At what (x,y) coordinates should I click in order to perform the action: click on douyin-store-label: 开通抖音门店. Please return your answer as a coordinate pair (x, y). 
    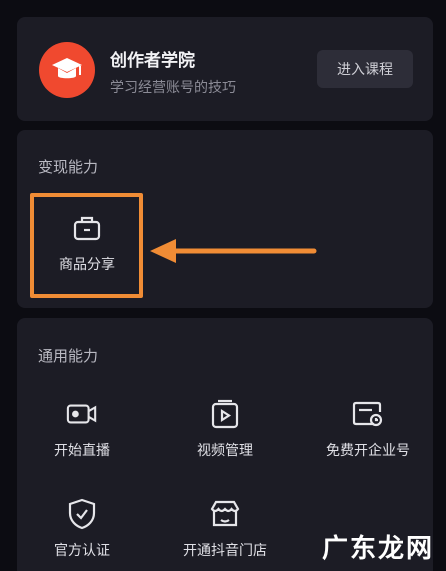
    Looking at the image, I should click on (225, 551).